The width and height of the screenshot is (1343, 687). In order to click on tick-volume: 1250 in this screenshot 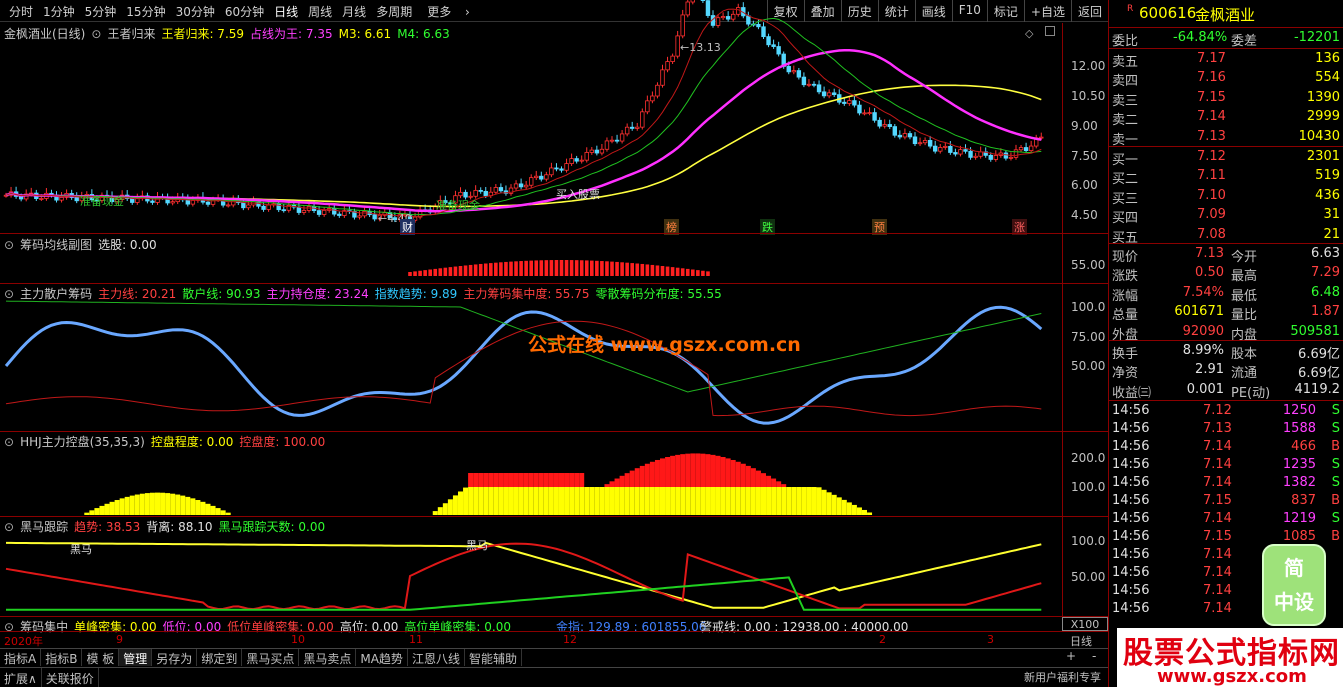, I will do `click(1299, 410)`.